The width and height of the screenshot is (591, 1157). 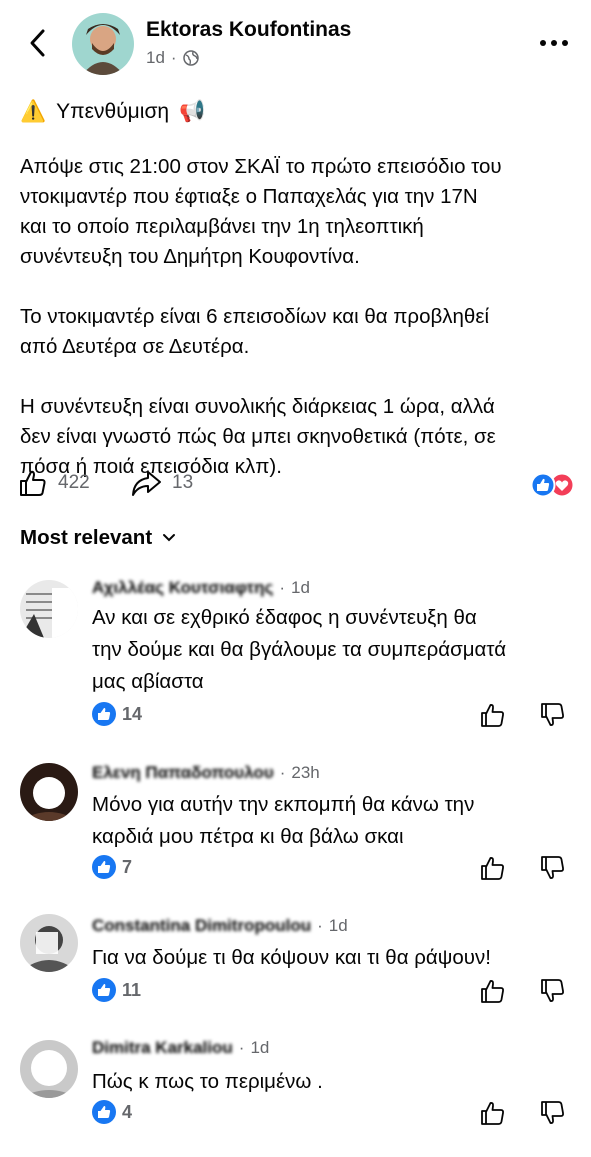 I want to click on comment-time: 23h, so click(x=305, y=772).